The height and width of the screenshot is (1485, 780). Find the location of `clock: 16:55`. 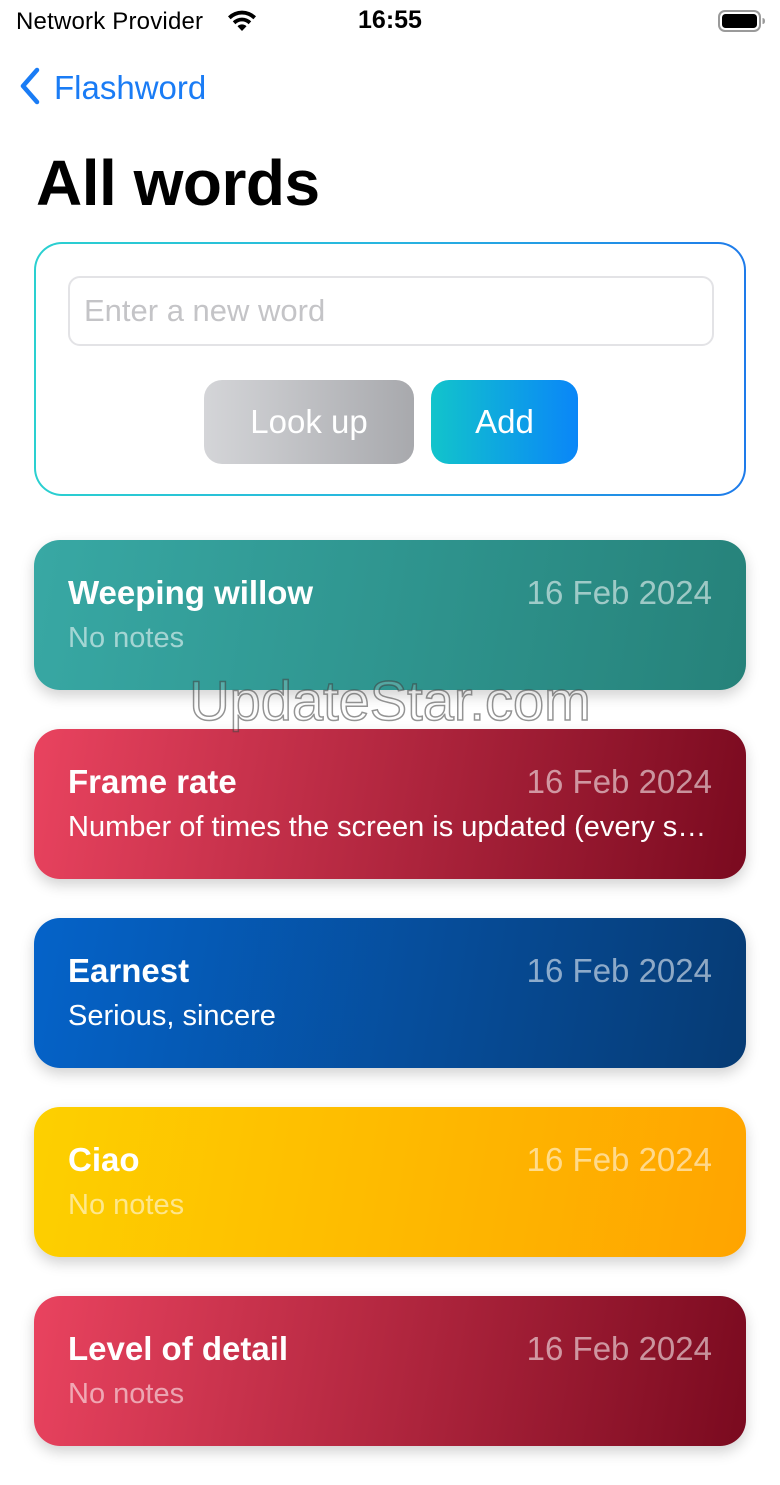

clock: 16:55 is located at coordinates (390, 20).